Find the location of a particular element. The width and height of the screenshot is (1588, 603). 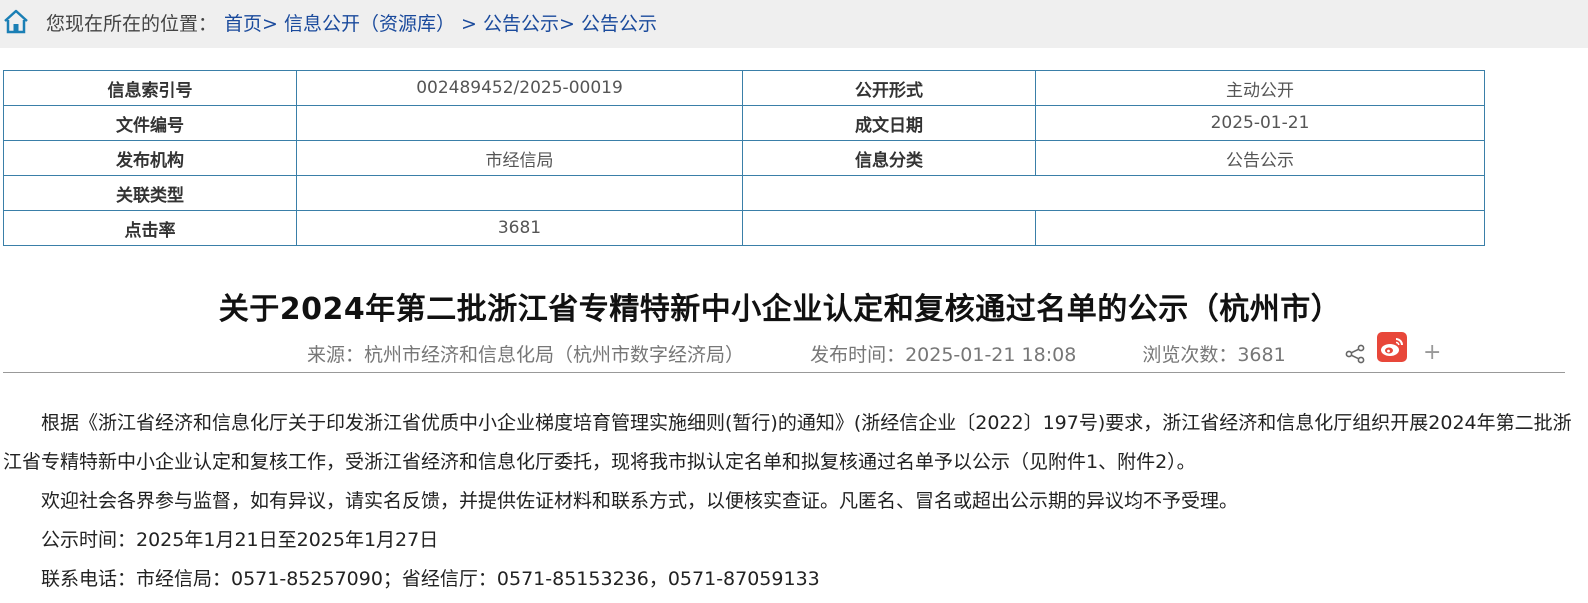

table-cell-value: 市经信局 is located at coordinates (519, 158).